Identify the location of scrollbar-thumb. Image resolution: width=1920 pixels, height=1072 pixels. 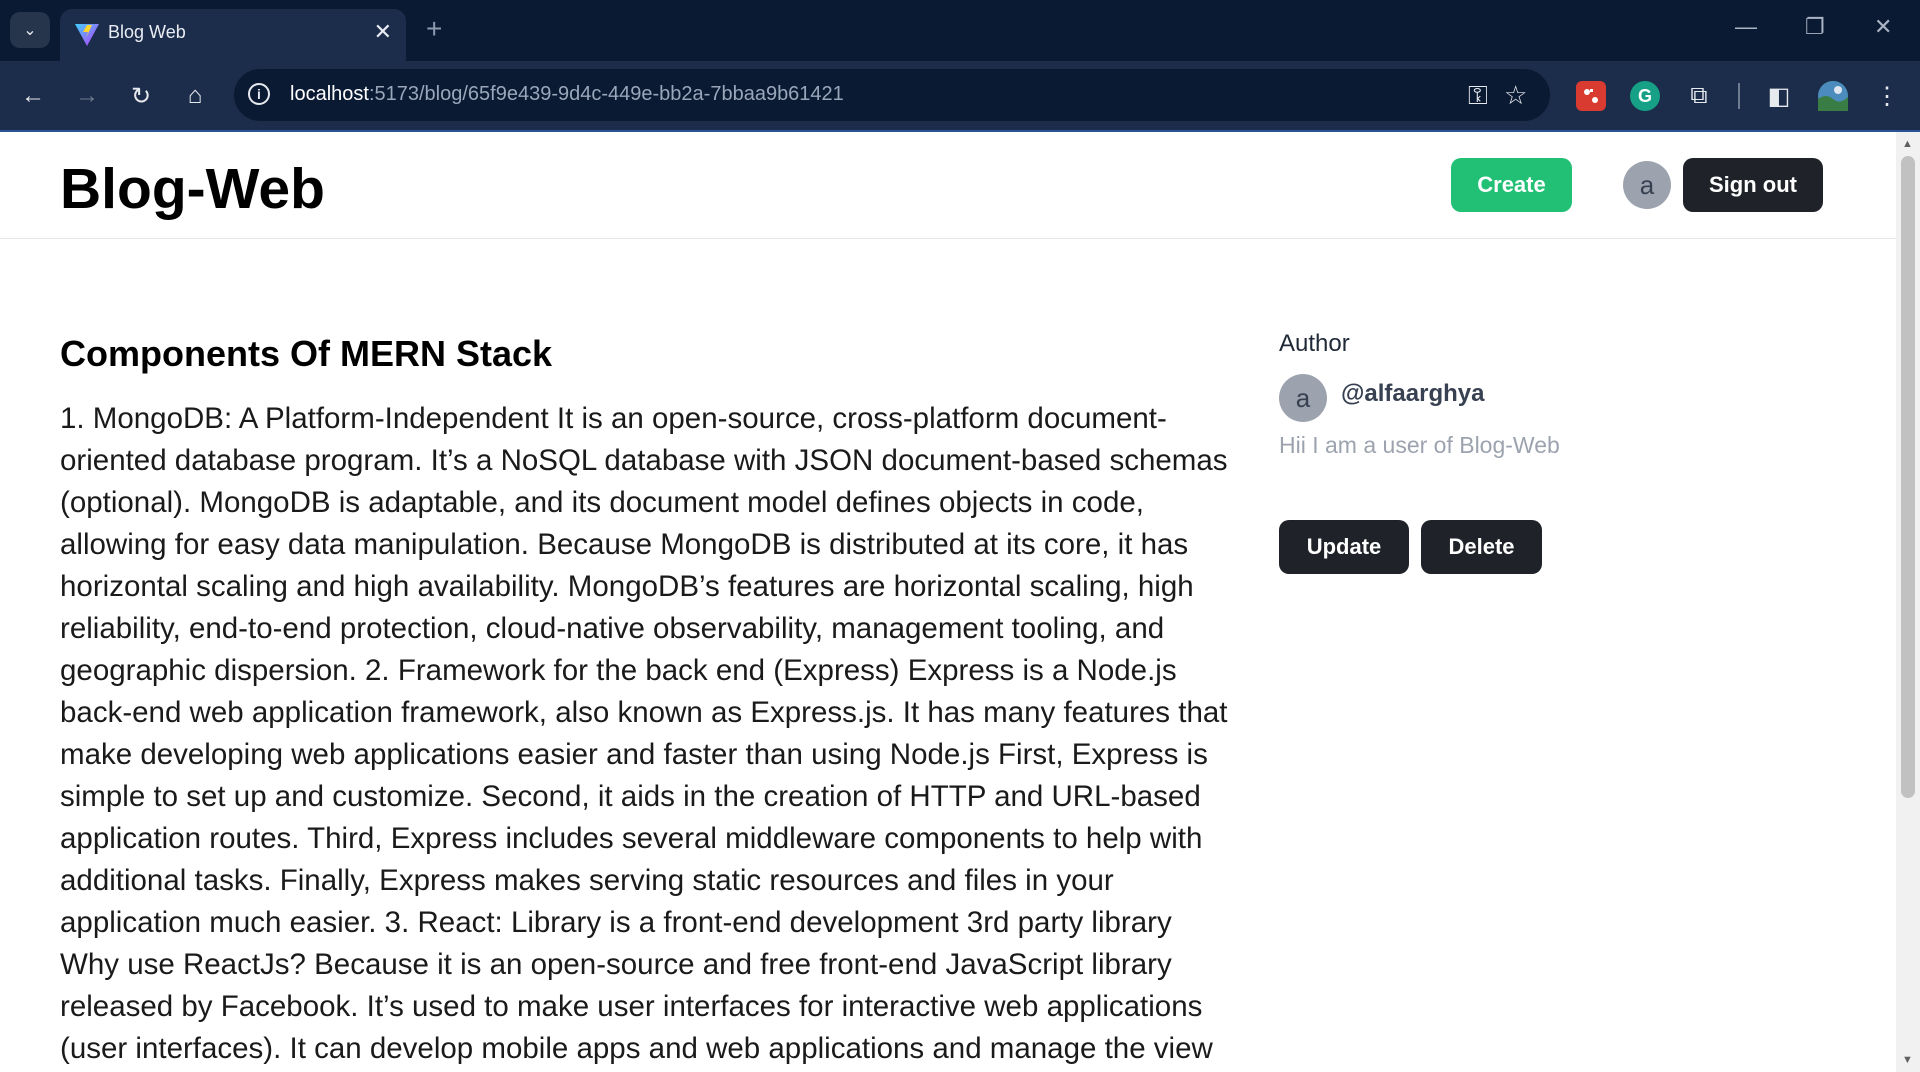
(1908, 477).